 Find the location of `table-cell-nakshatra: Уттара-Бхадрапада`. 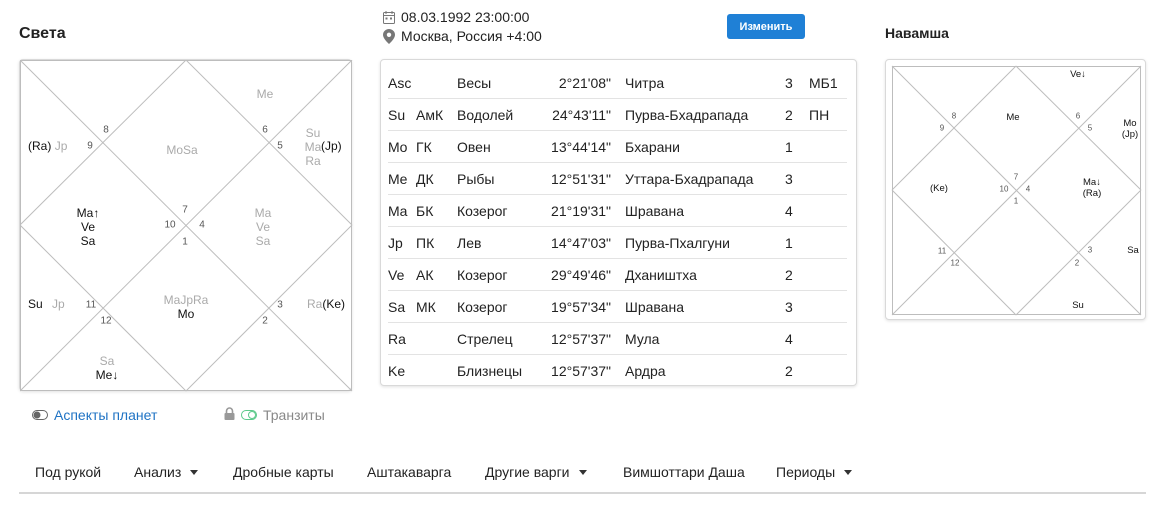

table-cell-nakshatra: Уттара-Бхадрапада is located at coordinates (705, 178).